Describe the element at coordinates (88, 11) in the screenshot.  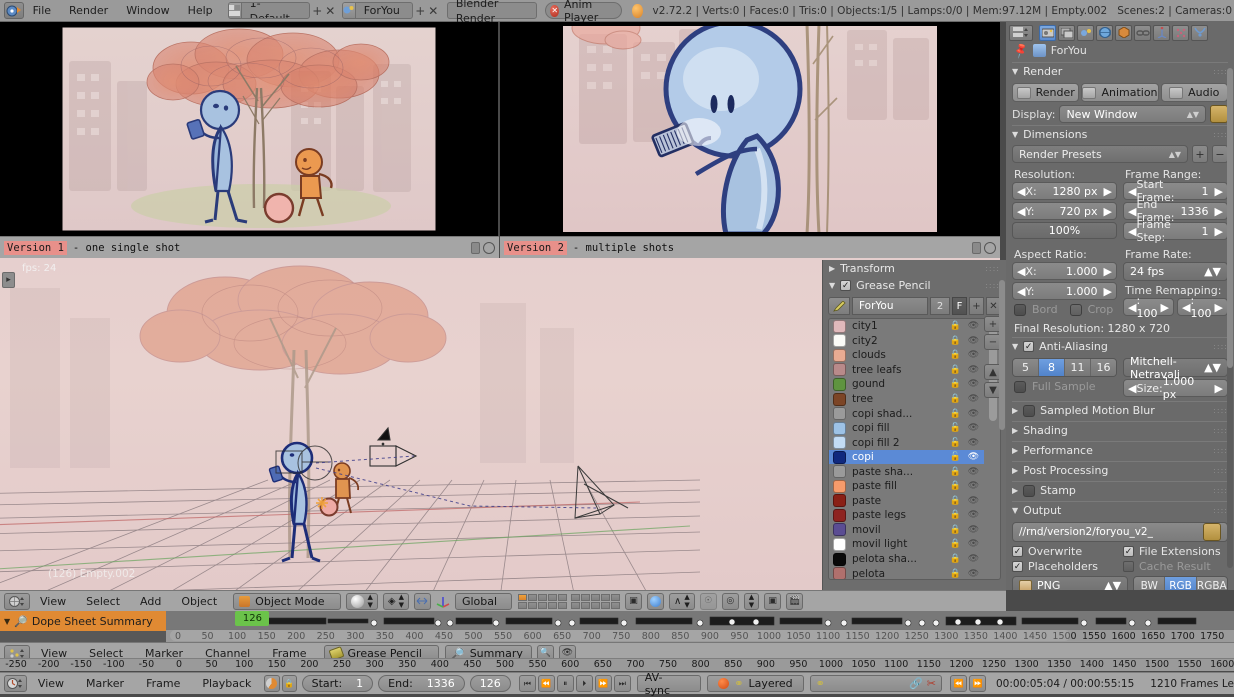
I see `menu-render: Render` at that location.